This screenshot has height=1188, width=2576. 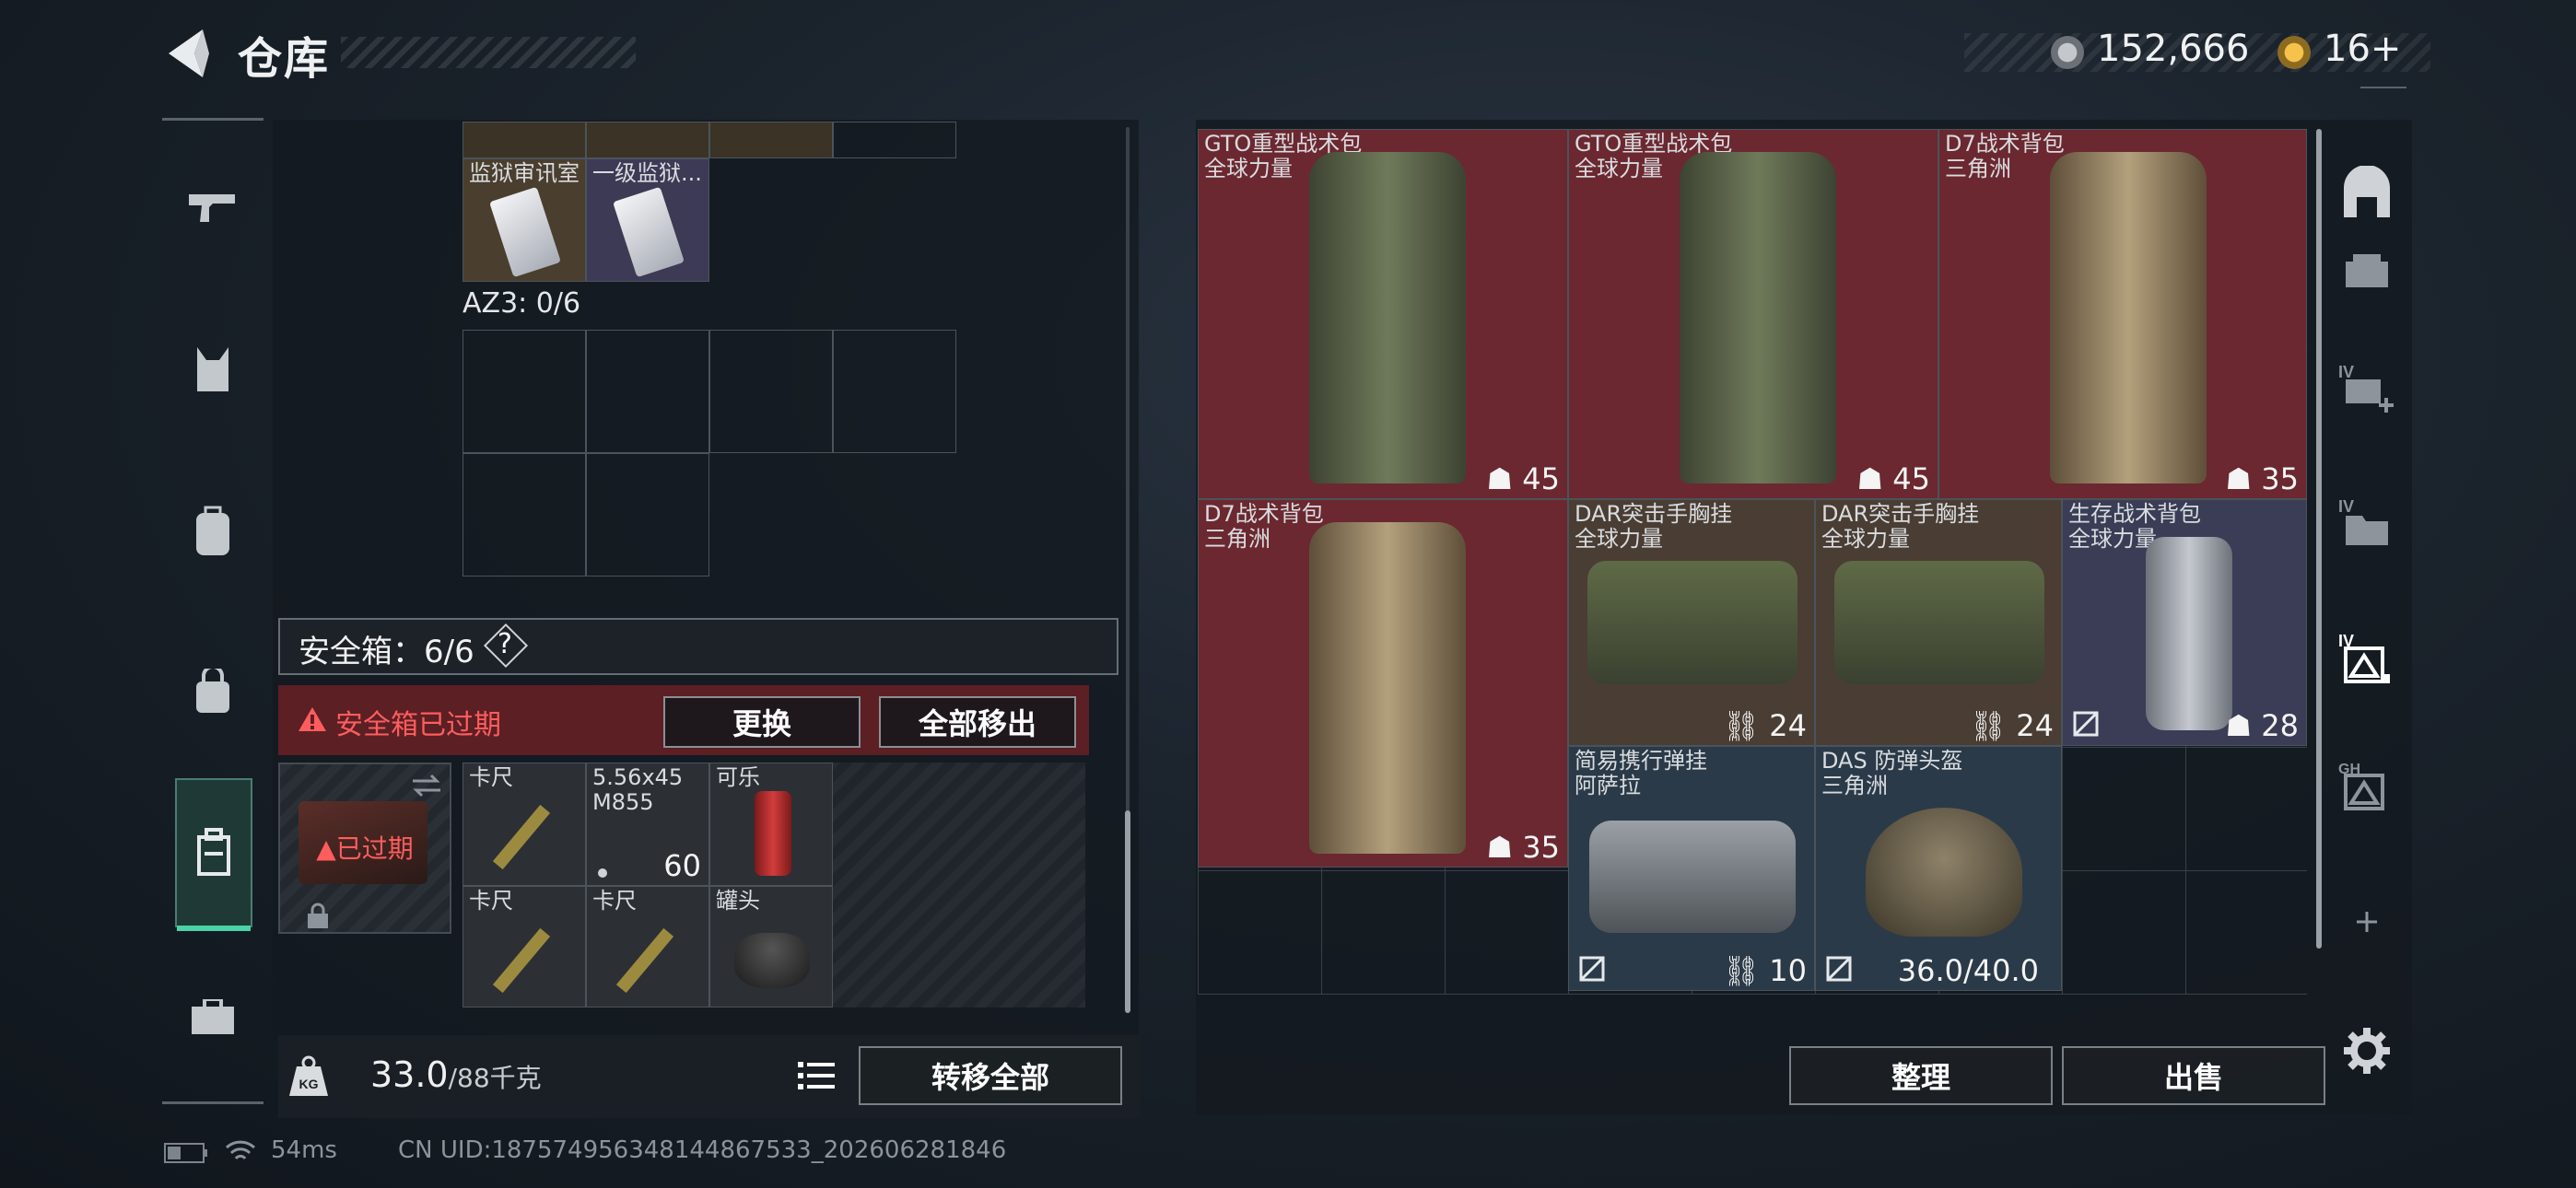 I want to click on pistol-icon, so click(x=212, y=208).